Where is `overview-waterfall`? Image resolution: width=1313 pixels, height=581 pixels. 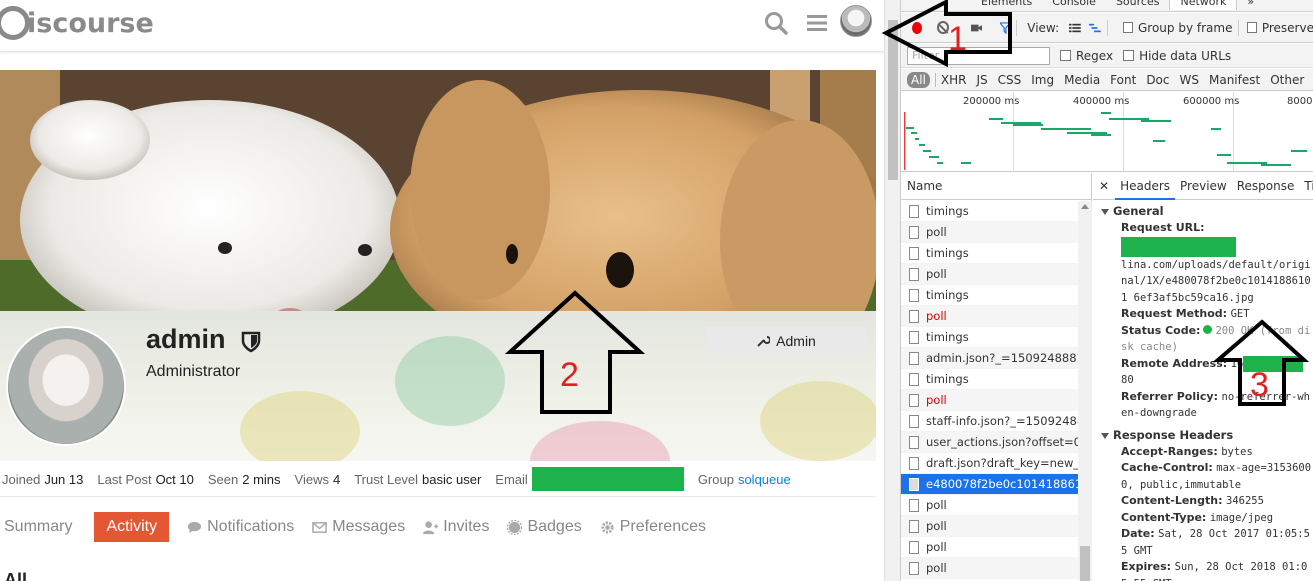 overview-waterfall is located at coordinates (1105, 141).